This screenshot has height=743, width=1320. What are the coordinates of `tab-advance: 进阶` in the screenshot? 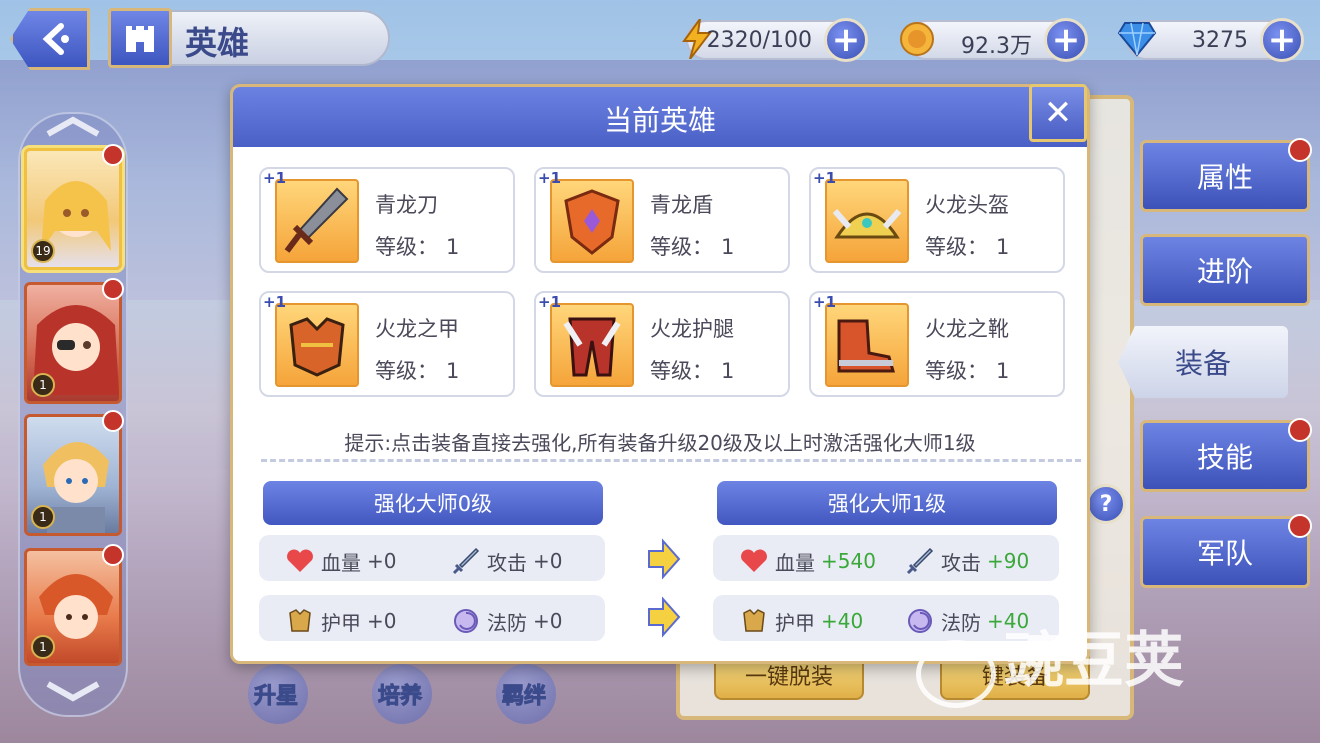 It's located at (1225, 270).